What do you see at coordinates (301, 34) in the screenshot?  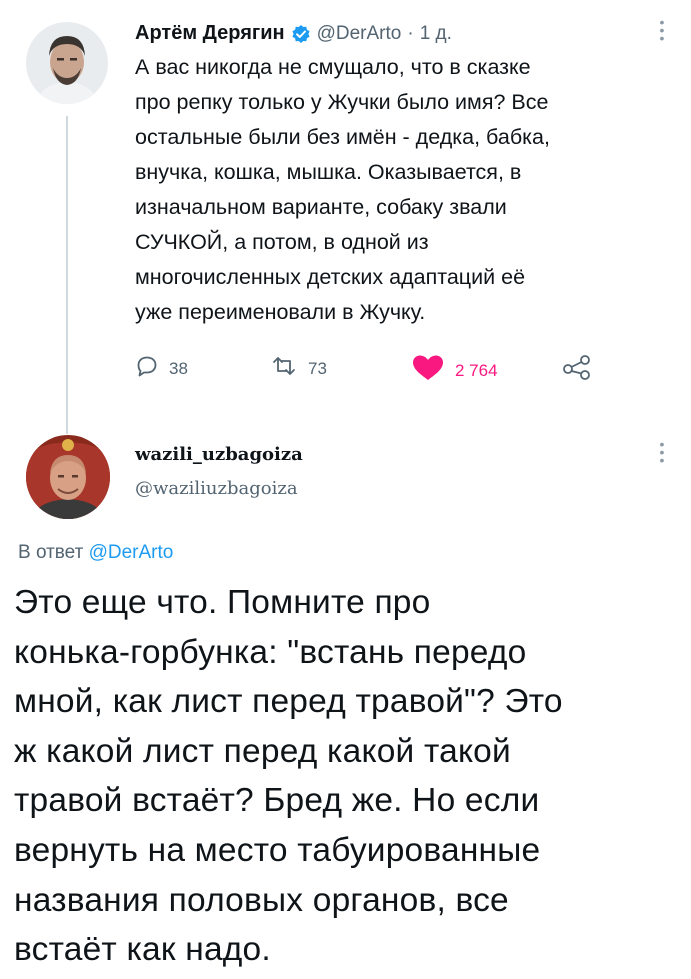 I see `verified-badge-icon` at bounding box center [301, 34].